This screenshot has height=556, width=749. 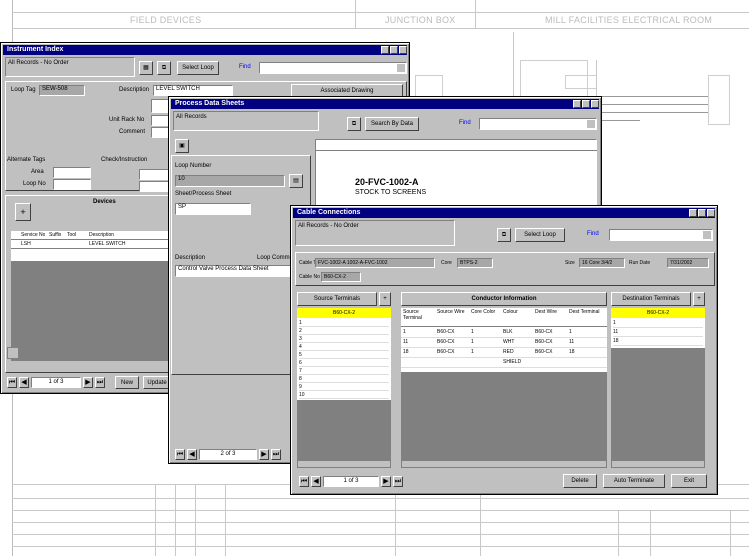 What do you see at coordinates (392, 124) in the screenshot?
I see `search-by-data-button: Search By Data` at bounding box center [392, 124].